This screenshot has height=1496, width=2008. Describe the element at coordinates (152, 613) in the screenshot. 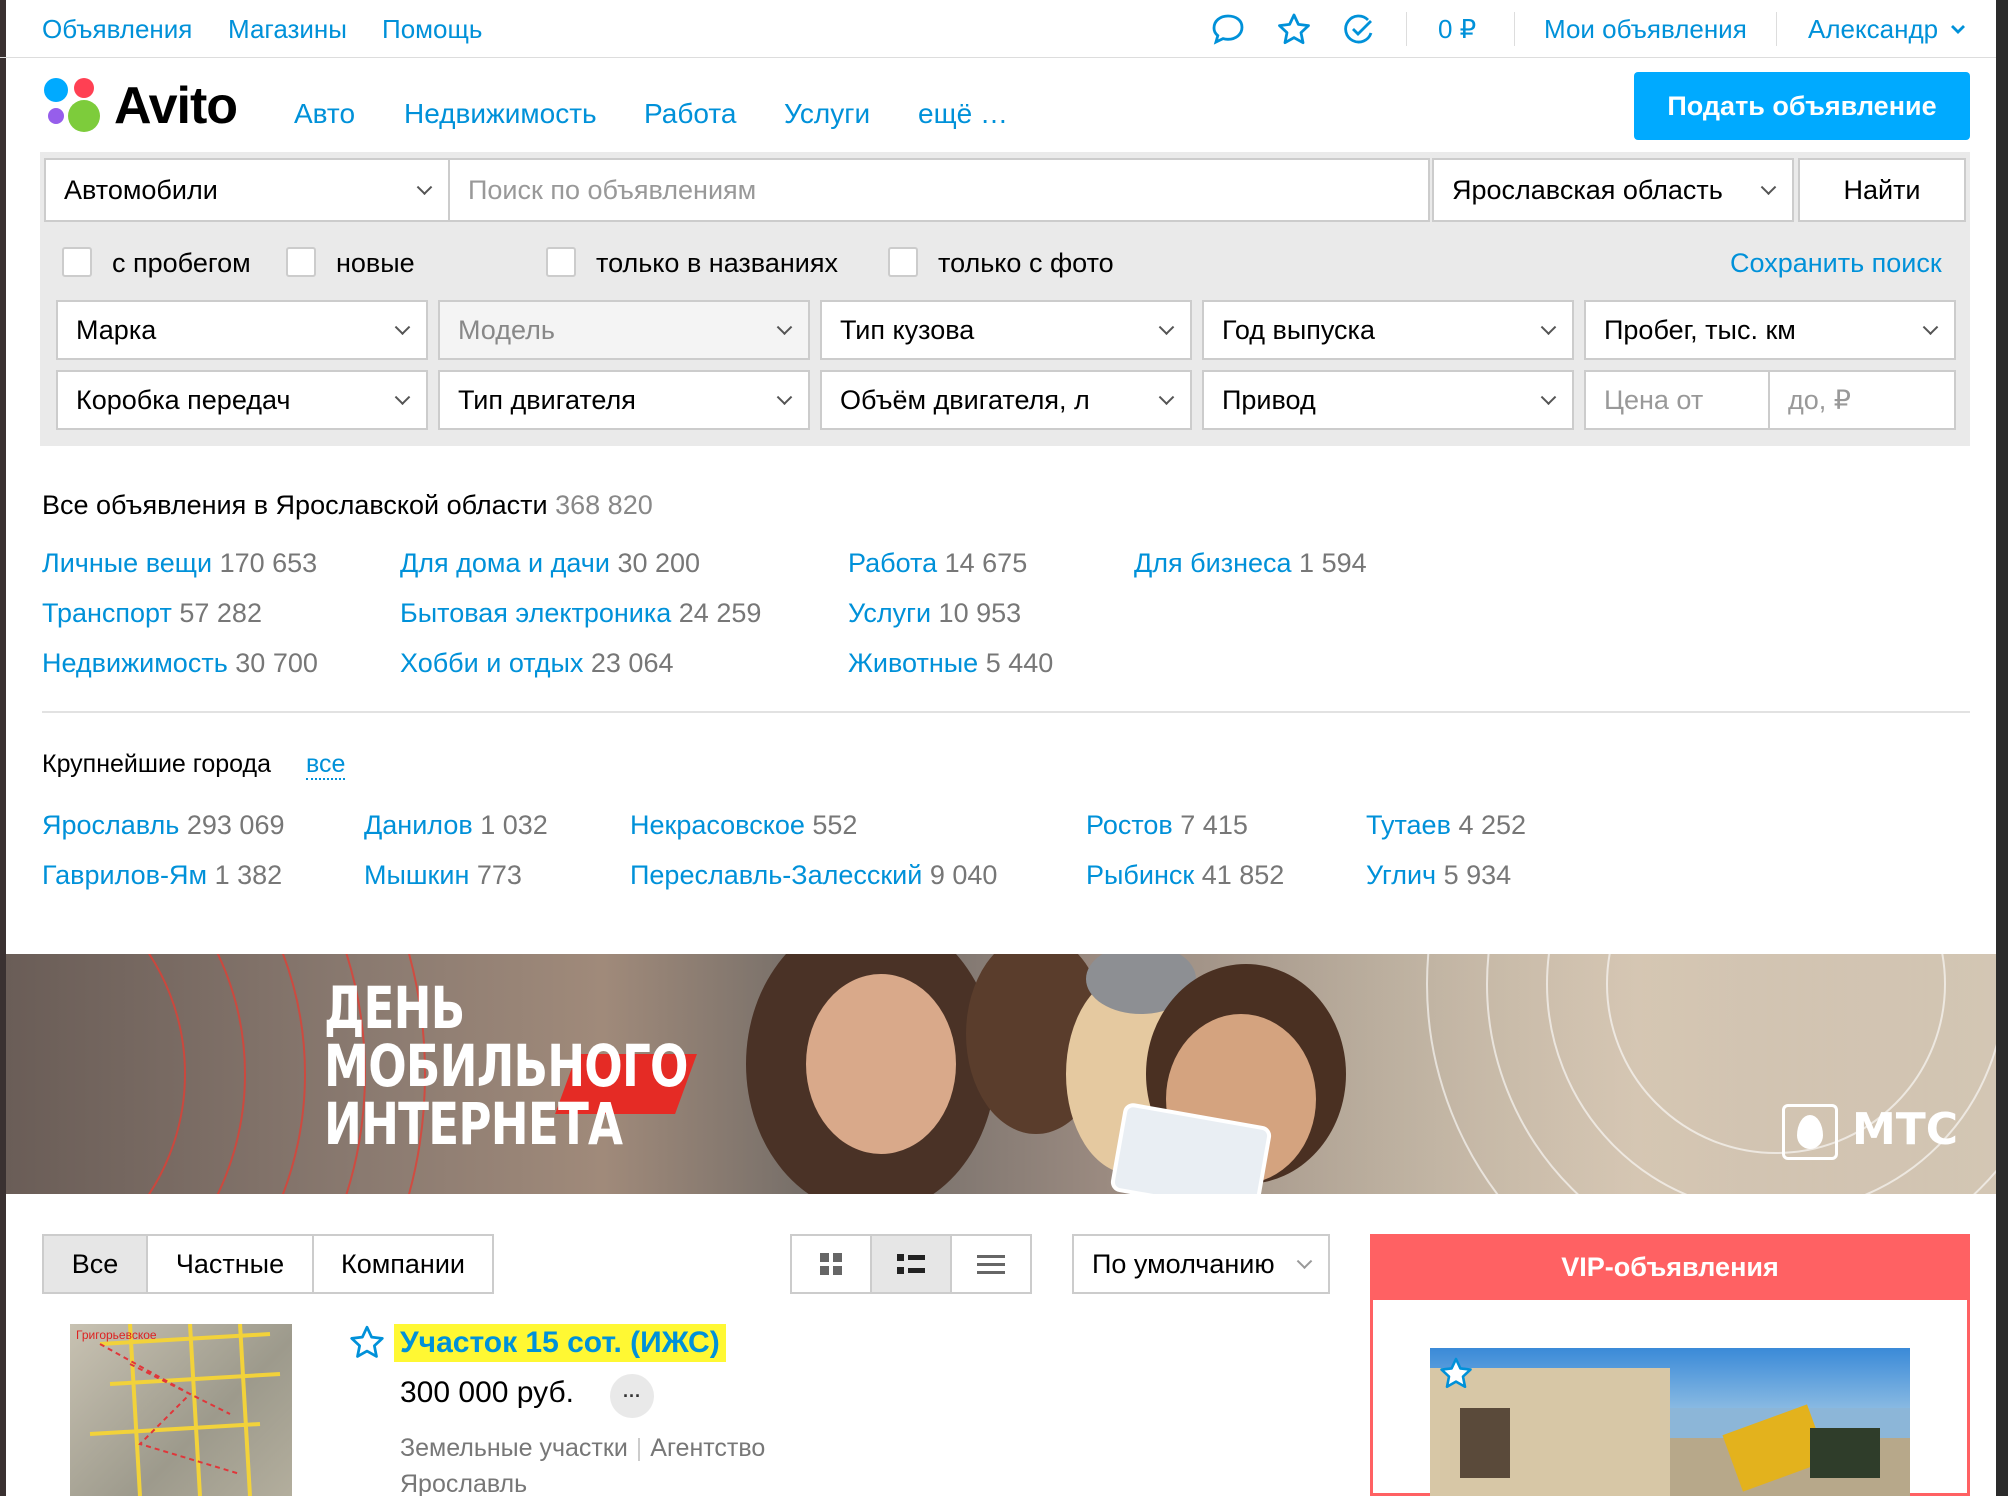

I see `category-link: Транспорт 57 282` at that location.